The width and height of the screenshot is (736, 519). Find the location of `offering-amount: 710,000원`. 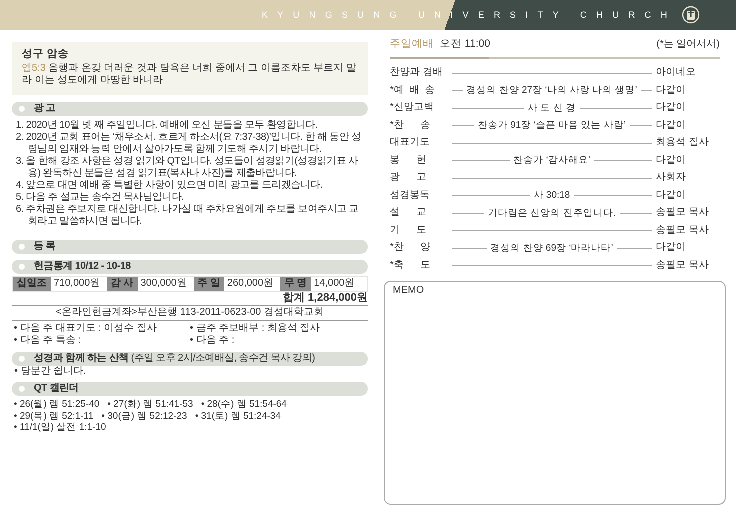

offering-amount: 710,000원 is located at coordinates (79, 284).